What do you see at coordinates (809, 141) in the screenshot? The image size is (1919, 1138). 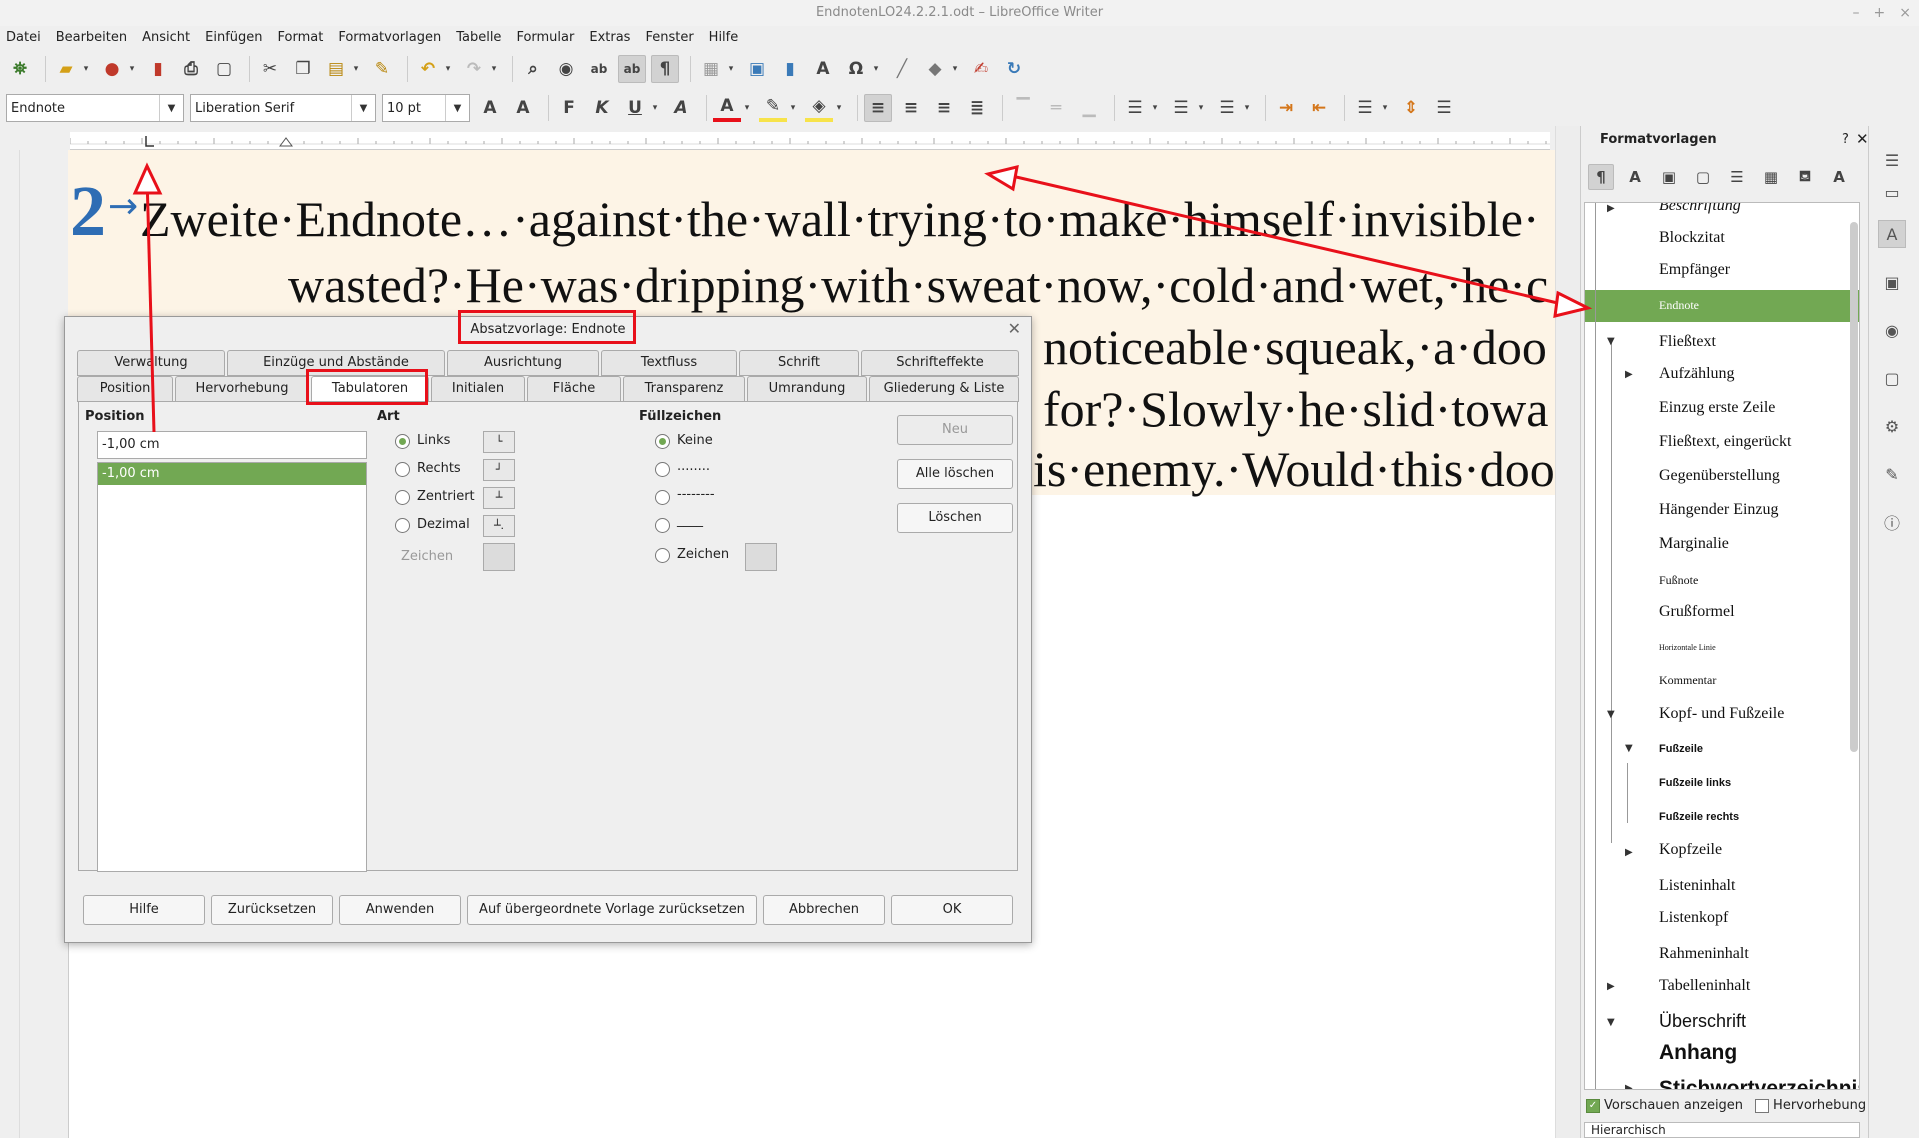 I see `horizontal-ruler` at bounding box center [809, 141].